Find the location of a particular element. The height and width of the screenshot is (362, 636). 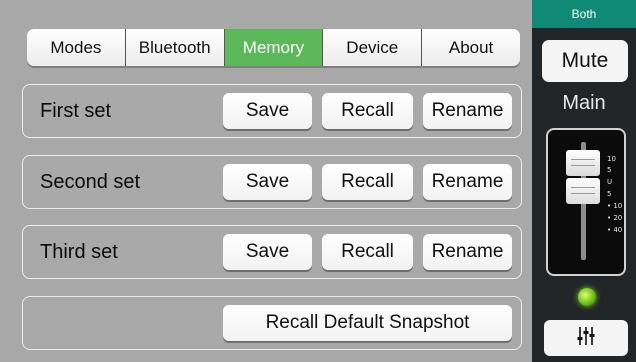

default-snapshot-panel: Recall Default Snapshot is located at coordinates (272, 323).